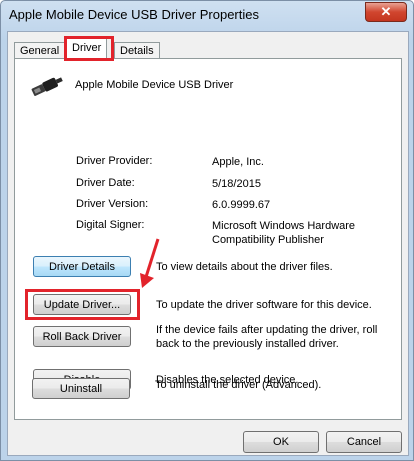  Describe the element at coordinates (236, 184) in the screenshot. I see `driver-date-value: 5/18/2015` at that location.